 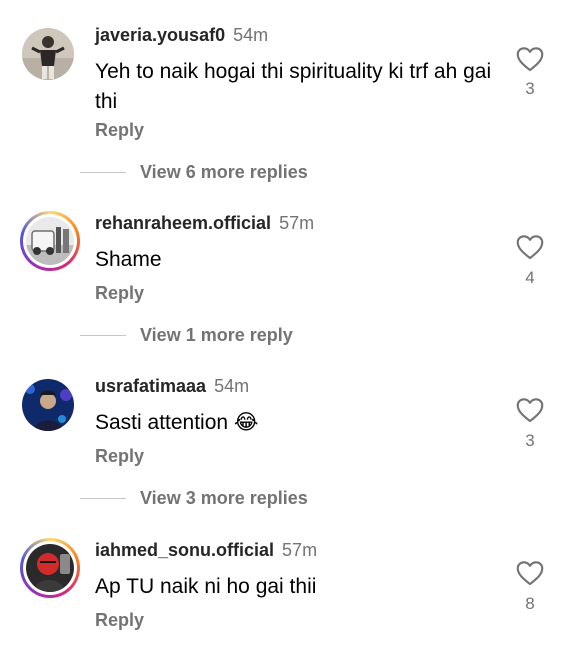 I want to click on comment-header: javeria.yousaf0 54m, so click(x=181, y=35).